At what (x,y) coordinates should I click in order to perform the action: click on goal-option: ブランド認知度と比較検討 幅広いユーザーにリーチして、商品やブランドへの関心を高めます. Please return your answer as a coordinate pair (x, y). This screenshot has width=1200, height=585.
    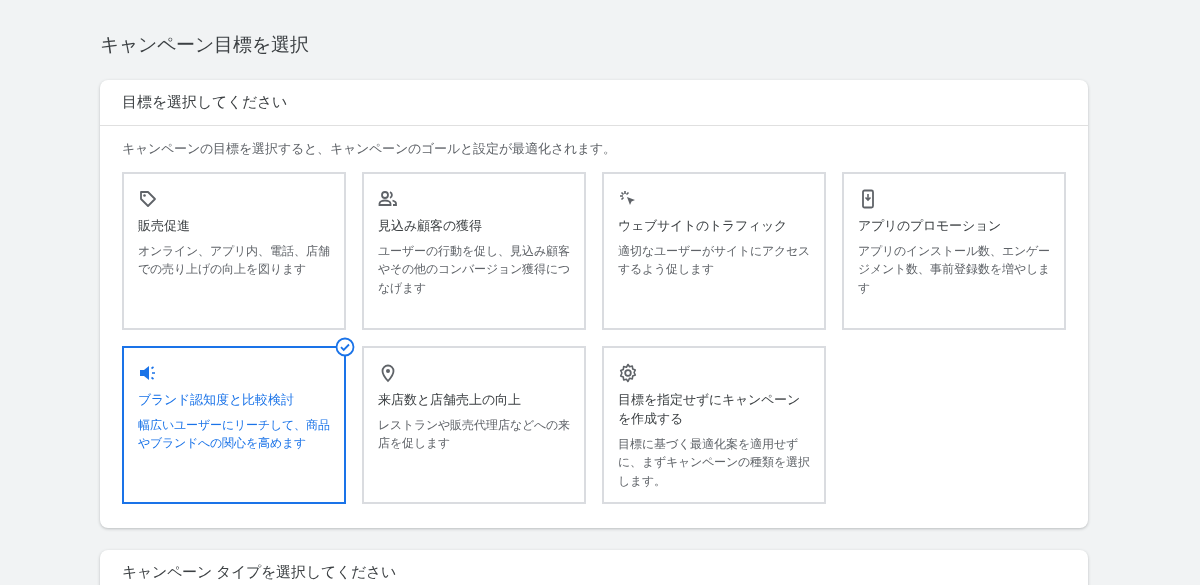
    Looking at the image, I should click on (234, 425).